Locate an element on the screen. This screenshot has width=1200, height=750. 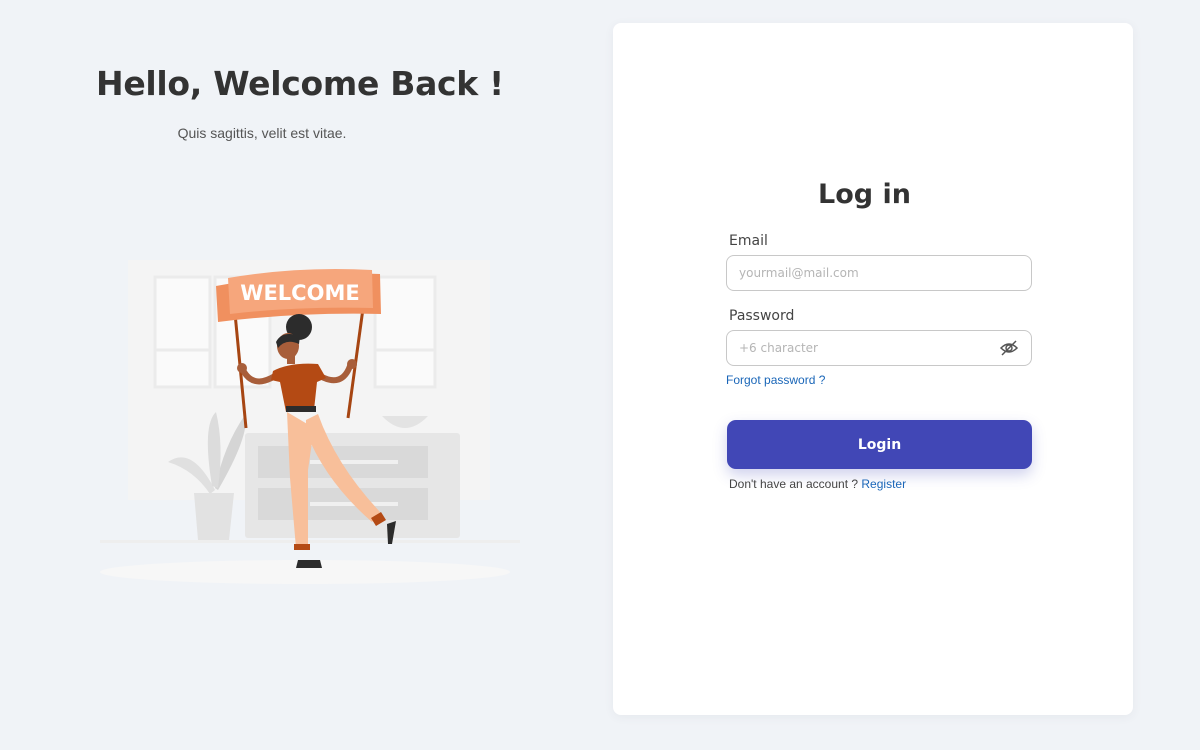
welcome-title: Hello, Welcome Back ! is located at coordinates (300, 83).